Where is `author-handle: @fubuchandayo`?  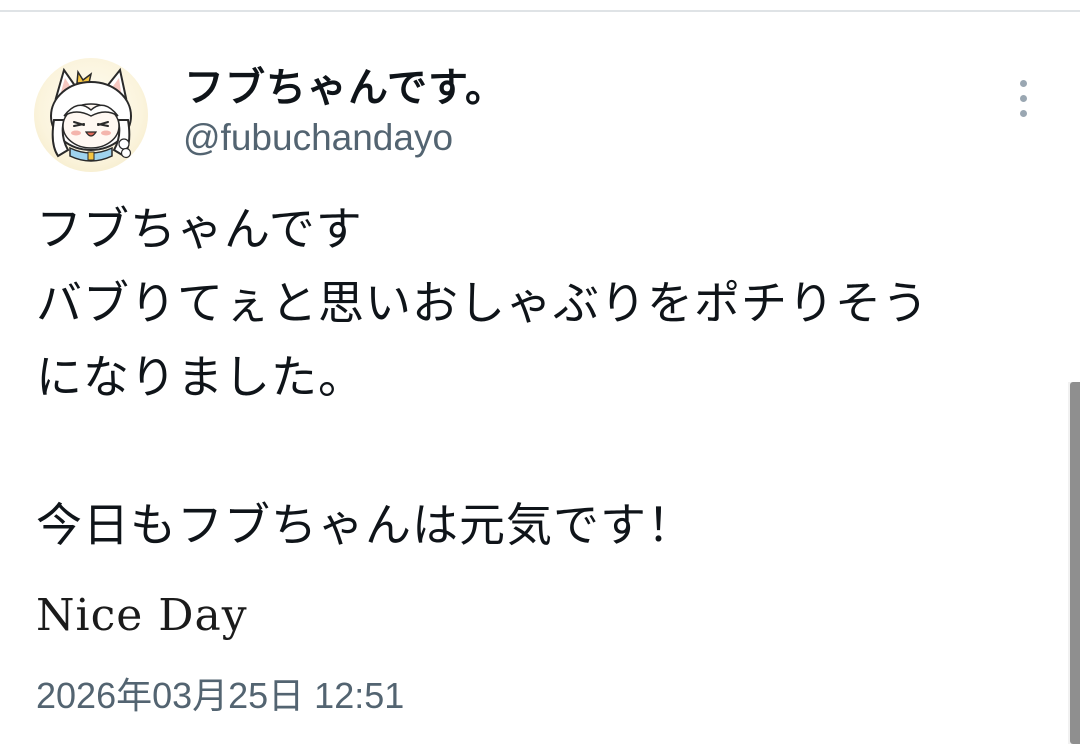
author-handle: @fubuchandayo is located at coordinates (318, 138).